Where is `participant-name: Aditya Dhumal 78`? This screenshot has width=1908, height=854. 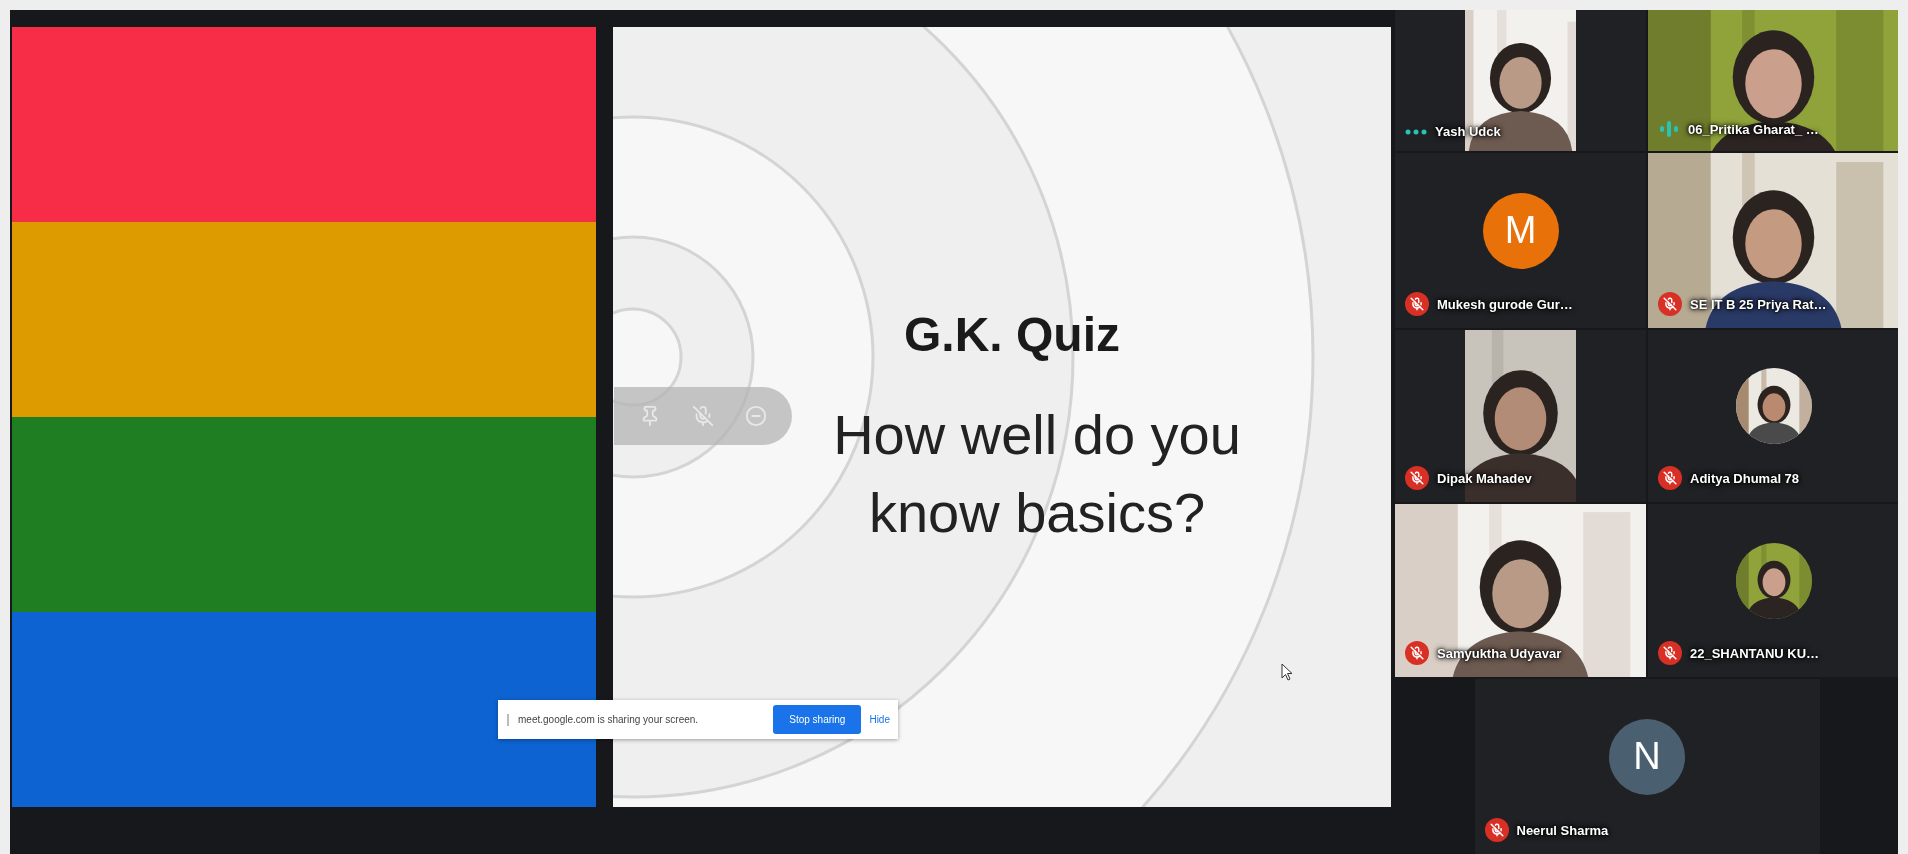 participant-name: Aditya Dhumal 78 is located at coordinates (1745, 478).